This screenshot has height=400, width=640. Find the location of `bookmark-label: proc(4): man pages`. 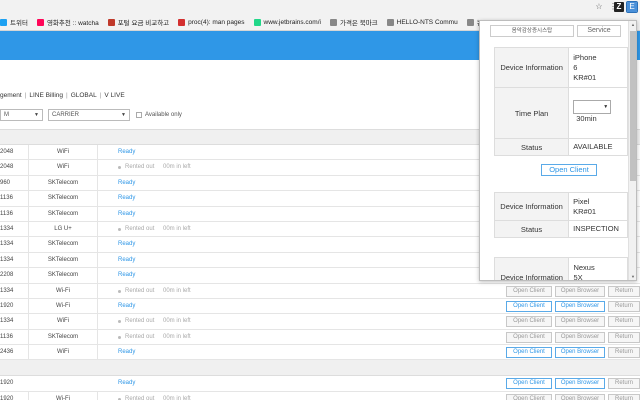

bookmark-label: proc(4): man pages is located at coordinates (216, 22).